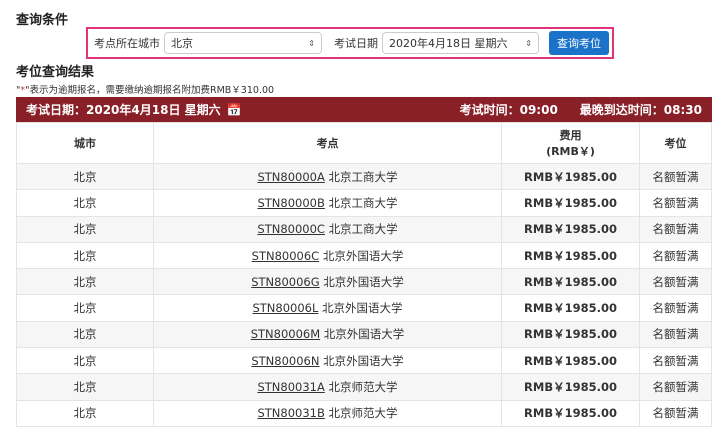 The image size is (720, 427). I want to click on site-code-link: STN80031A, so click(290, 387).